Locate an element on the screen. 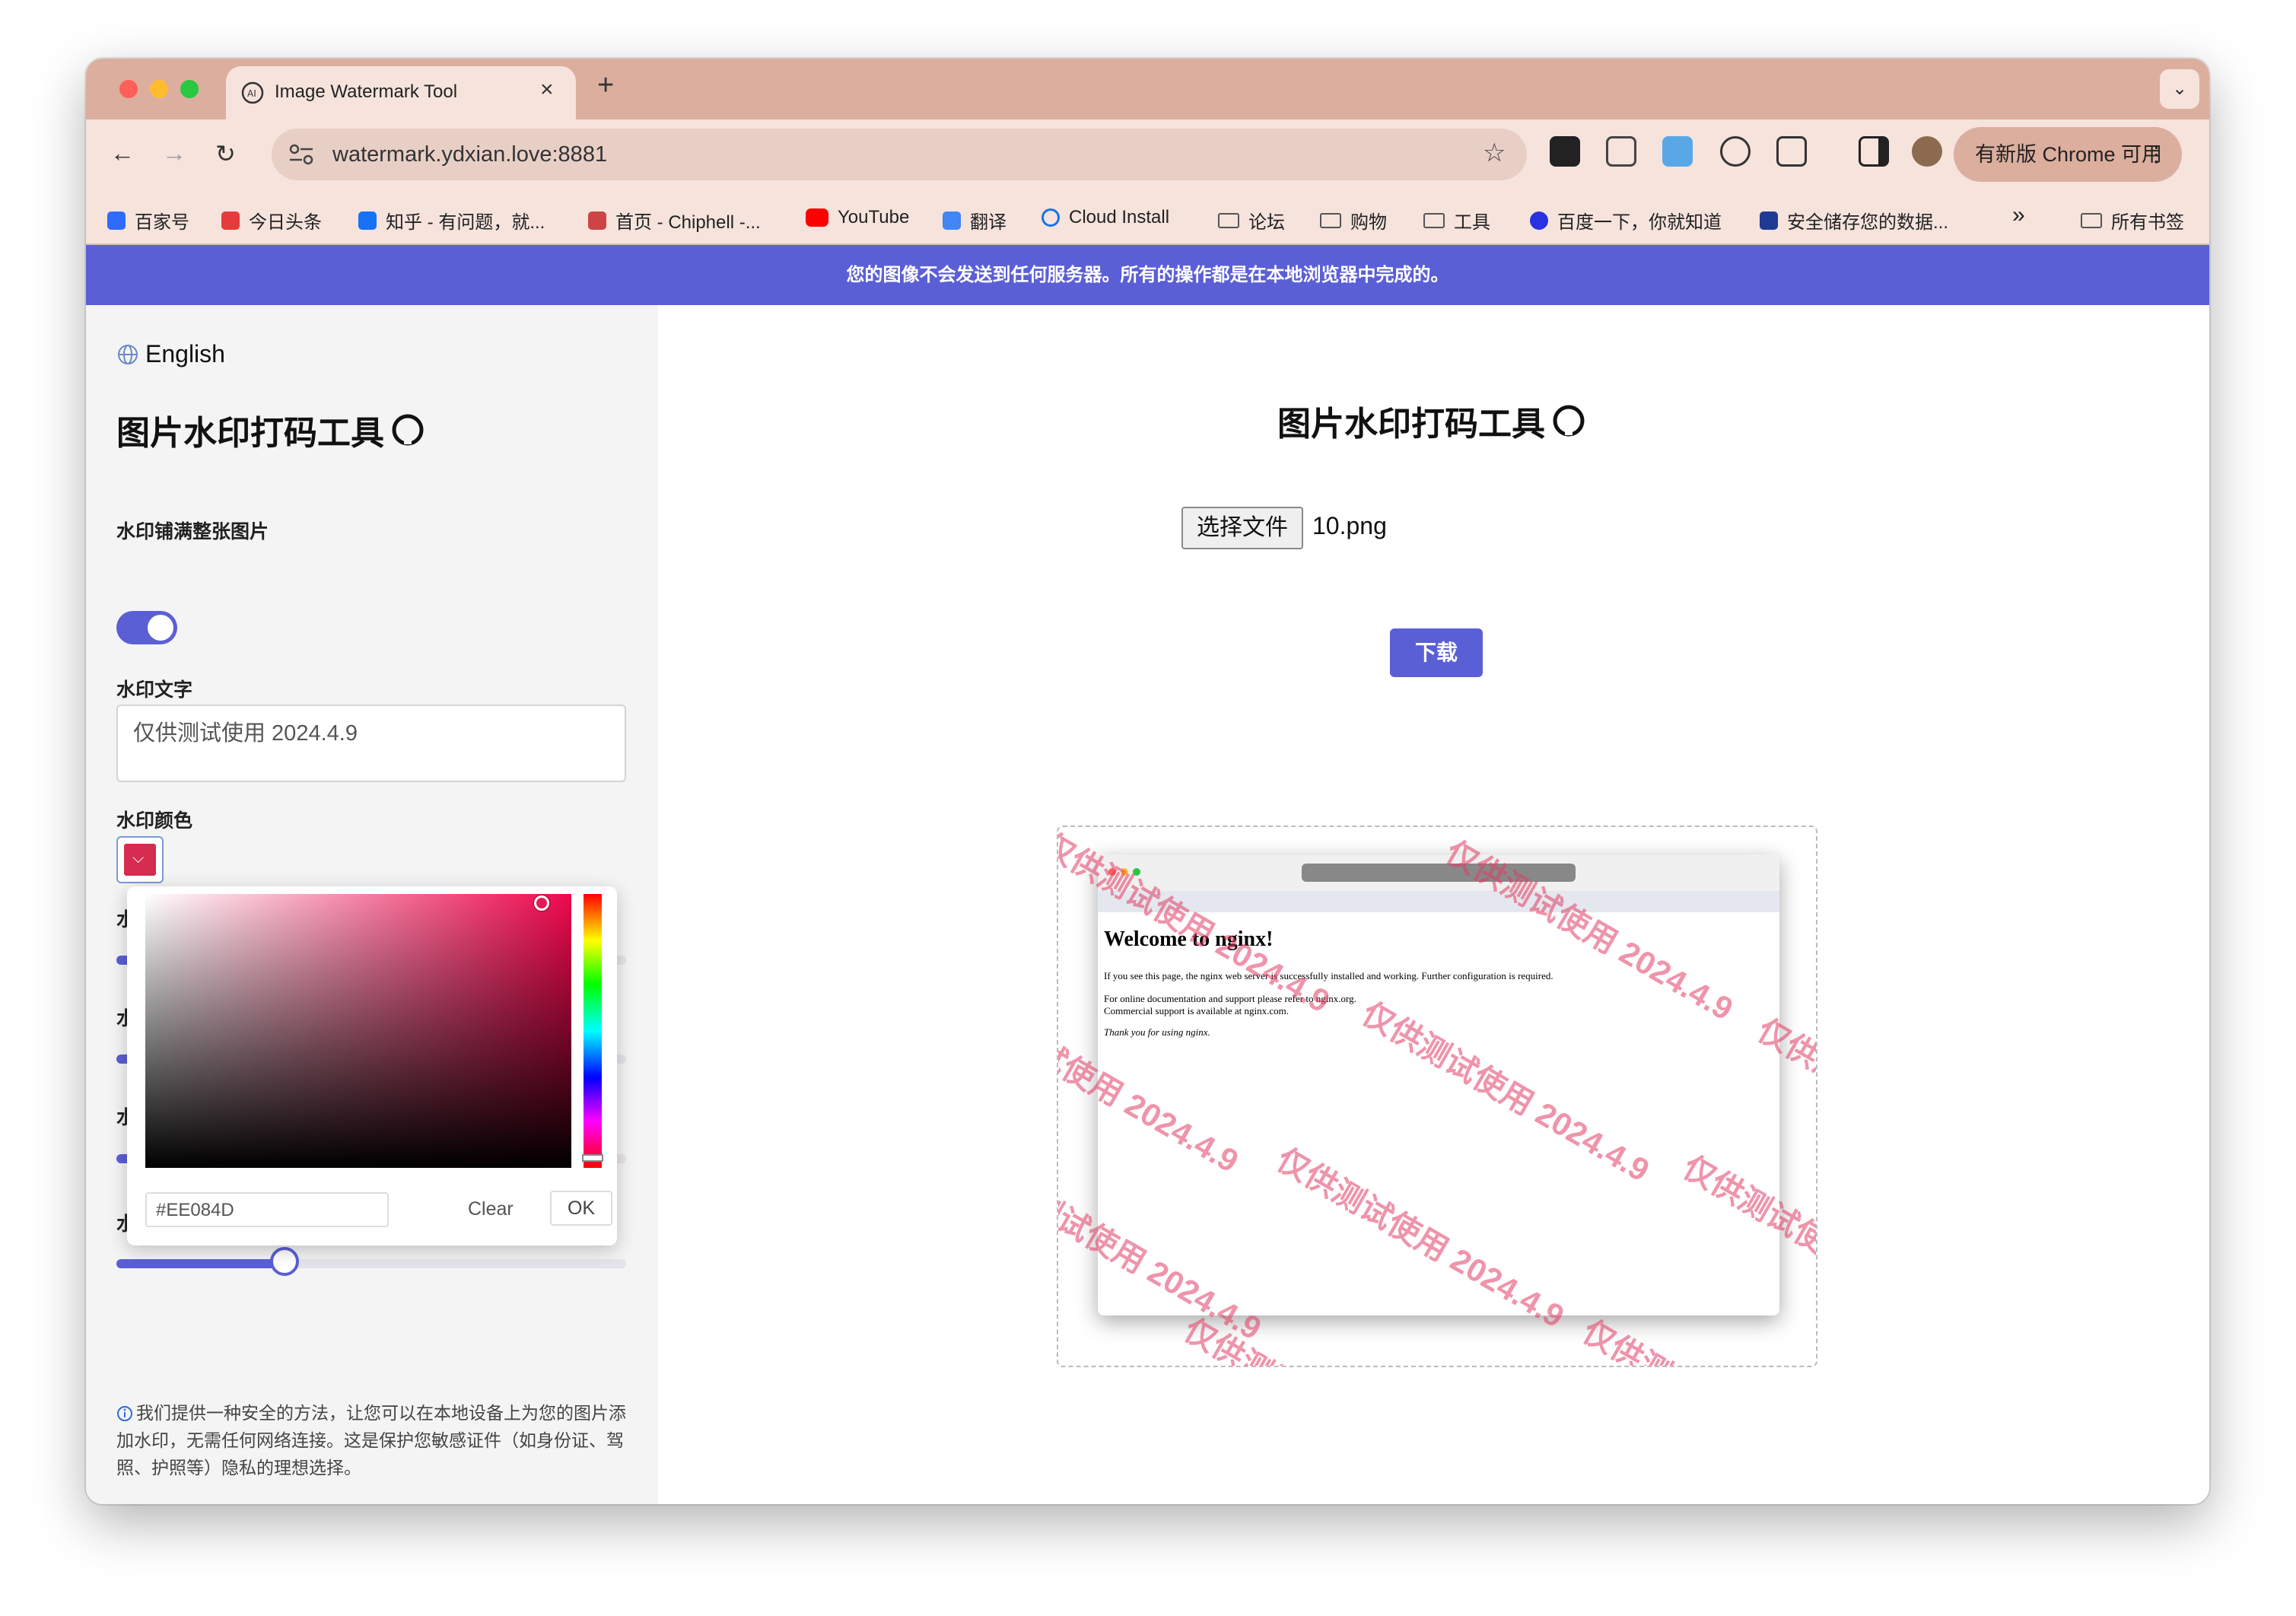 The width and height of the screenshot is (2296, 1616). svg-text: AI is located at coordinates (252, 93).